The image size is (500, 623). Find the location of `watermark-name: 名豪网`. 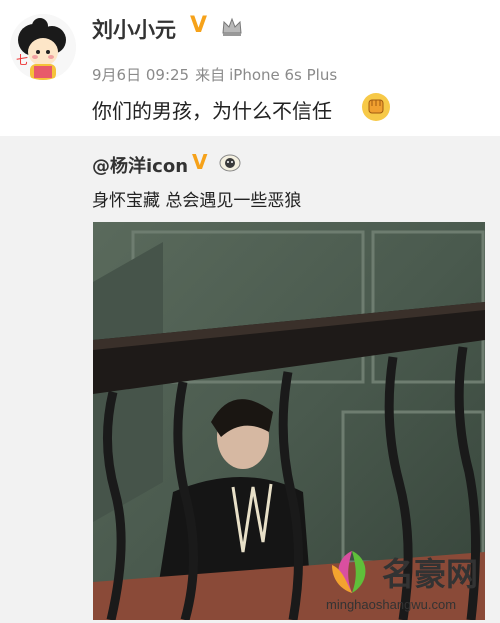

watermark-name: 名豪网 is located at coordinates (430, 574).